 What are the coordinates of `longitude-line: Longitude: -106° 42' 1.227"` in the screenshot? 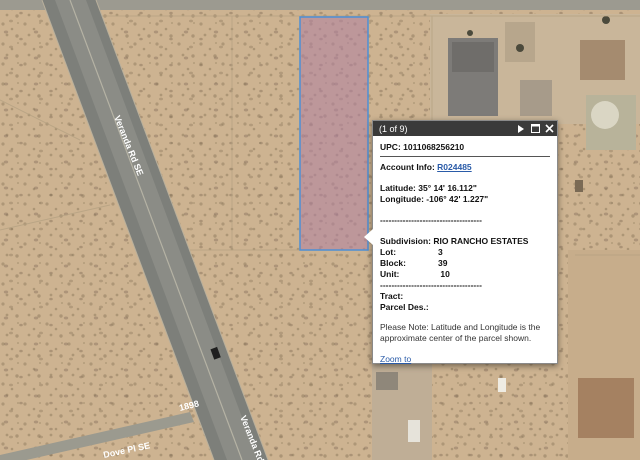 It's located at (465, 199).